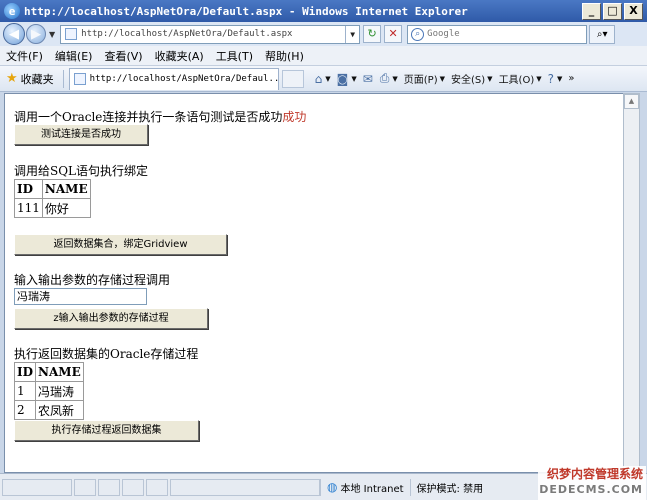  Describe the element at coordinates (28, 208) in the screenshot. I see `grid-cell-id: 111` at that location.